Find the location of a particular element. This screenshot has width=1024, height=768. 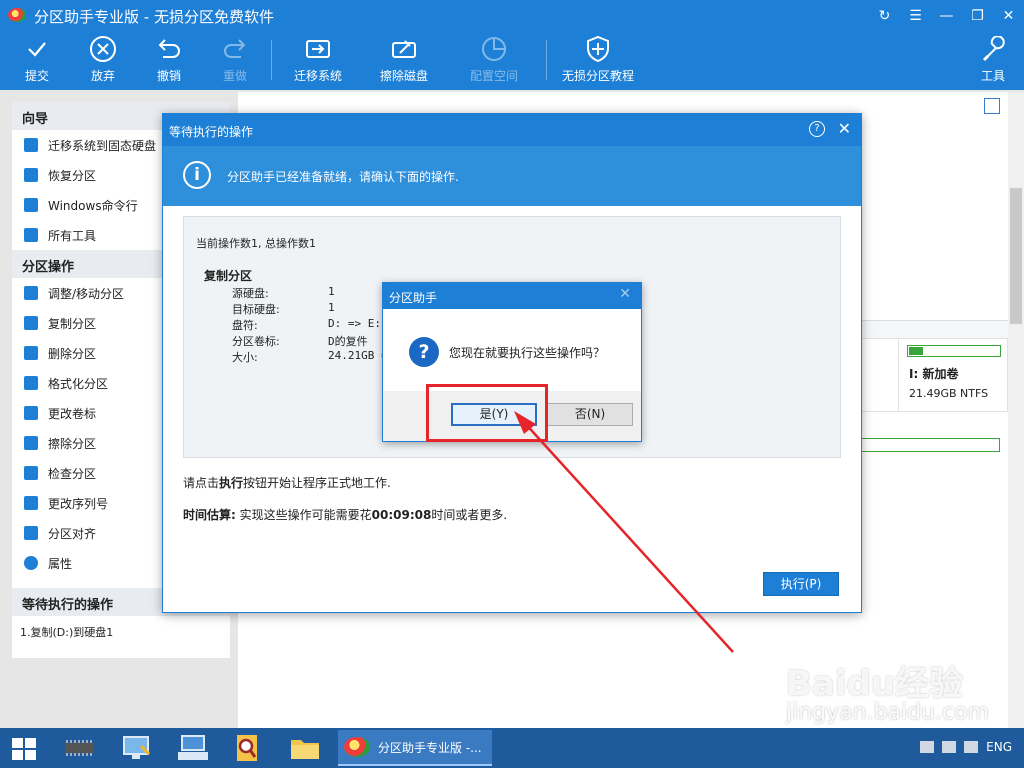

estimate-suffix: 时间或者更多. is located at coordinates (469, 515).